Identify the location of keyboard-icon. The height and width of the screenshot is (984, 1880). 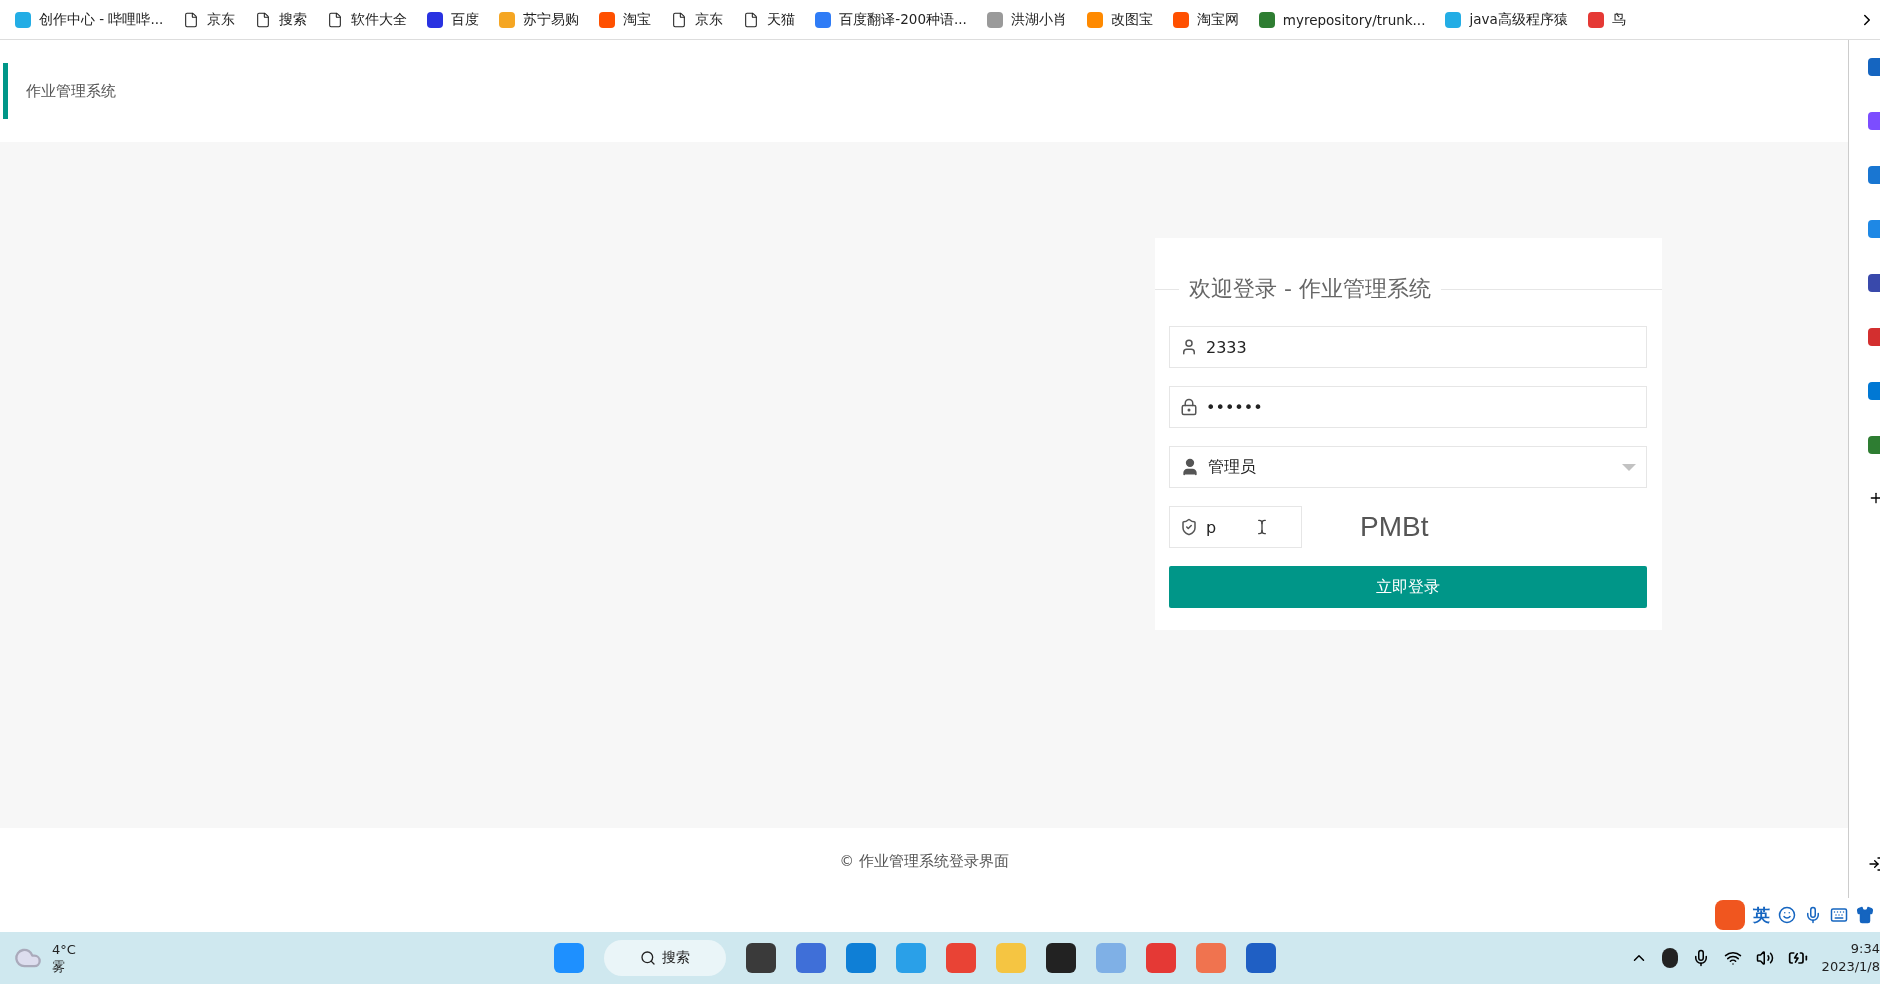
(1839, 915).